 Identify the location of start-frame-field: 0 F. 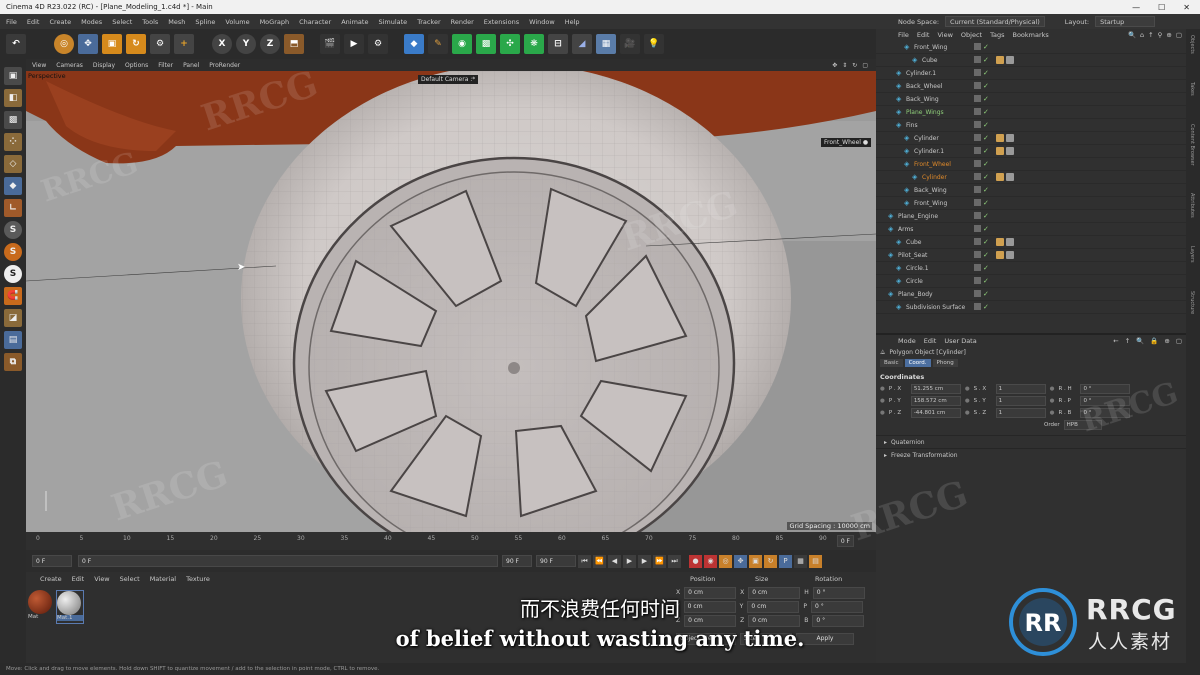
(52, 561).